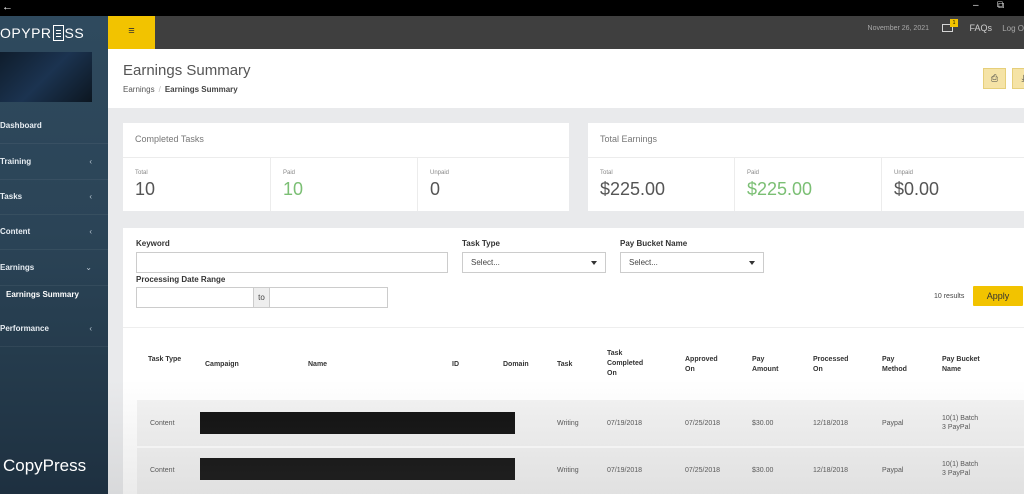 This screenshot has width=1024, height=494. Describe the element at coordinates (980, 28) in the screenshot. I see `faqs-link: FAQs` at that location.